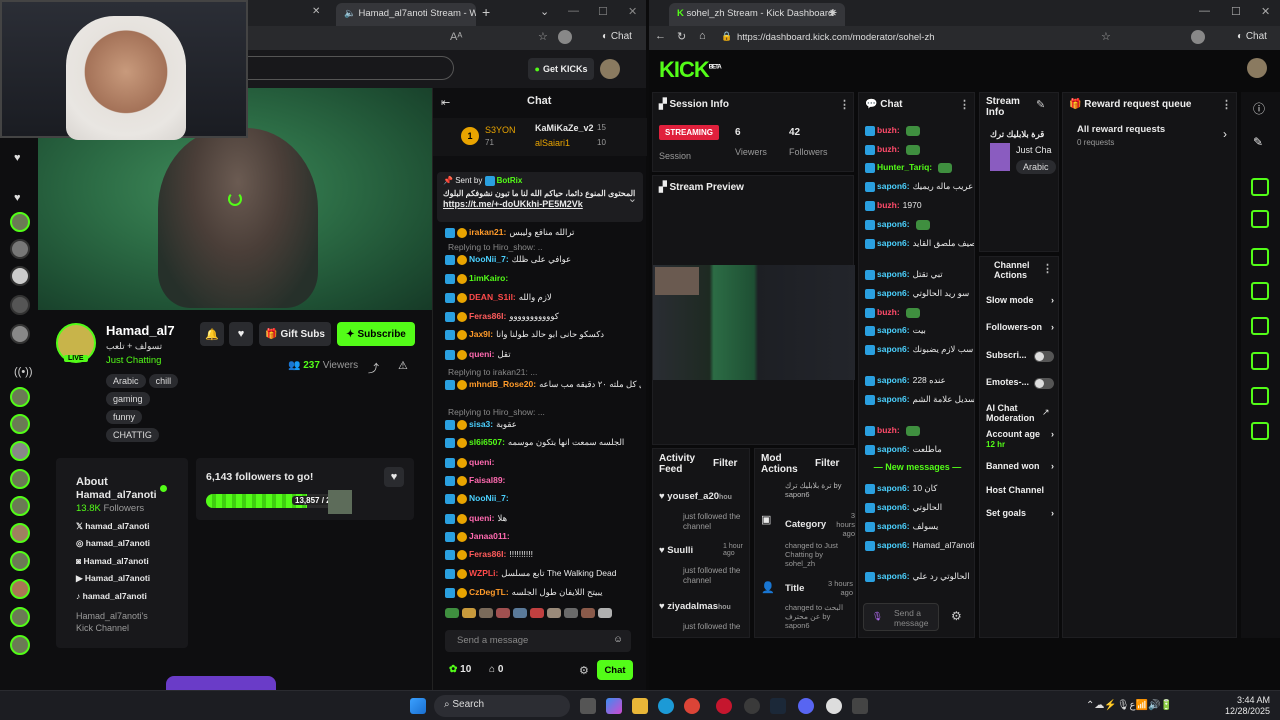 This screenshot has width=1280, height=720. What do you see at coordinates (702, 36) in the screenshot?
I see `home-icon: ⌂` at bounding box center [702, 36].